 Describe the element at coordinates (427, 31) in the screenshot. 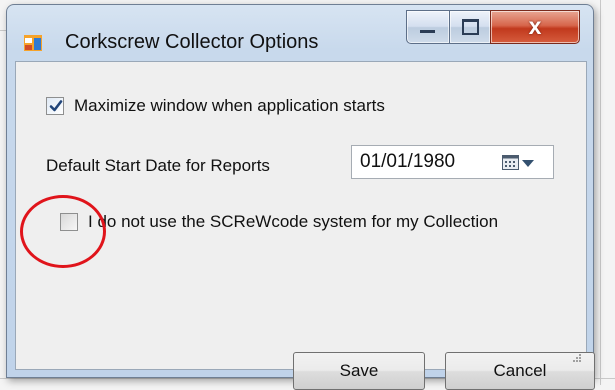

I see `minimize-icon` at that location.